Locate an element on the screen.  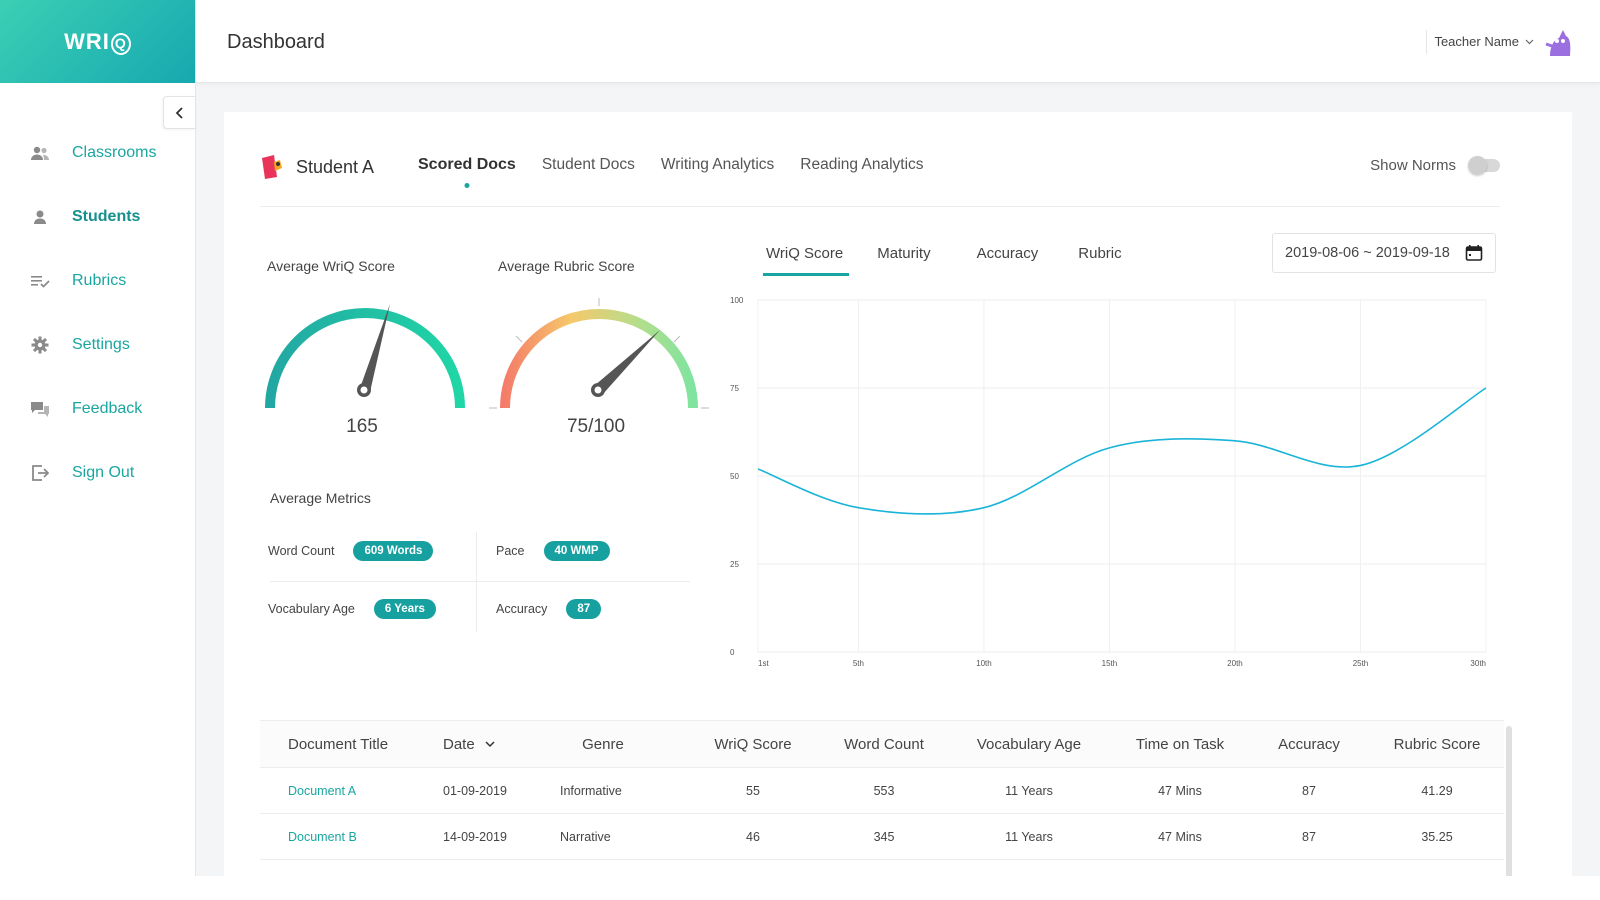
cell-wriq-score: 55 is located at coordinates (753, 790).